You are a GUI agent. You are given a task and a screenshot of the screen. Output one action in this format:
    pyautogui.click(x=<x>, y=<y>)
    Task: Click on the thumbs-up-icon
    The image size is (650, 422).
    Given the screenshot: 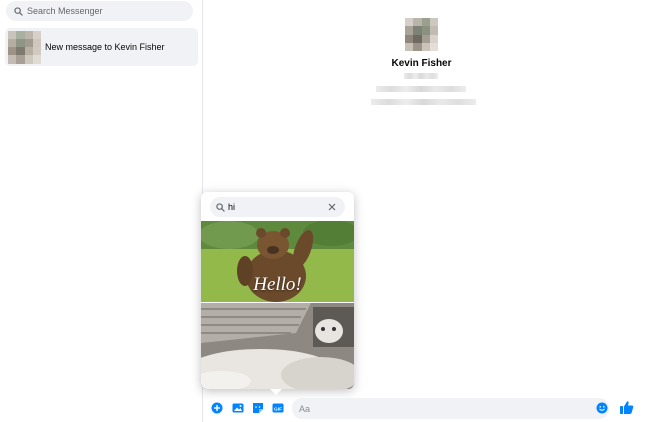 What is the action you would take?
    pyautogui.click(x=626, y=407)
    